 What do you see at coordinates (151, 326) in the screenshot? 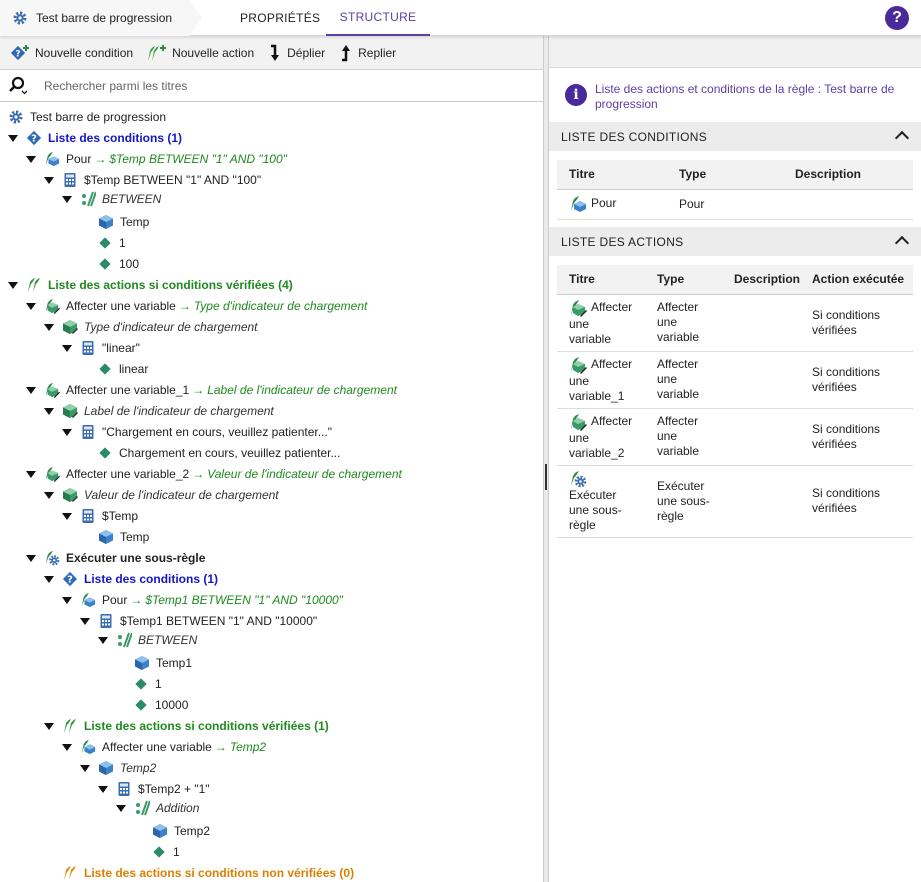
I see `tree-item: Type d'indicateur de chargement` at bounding box center [151, 326].